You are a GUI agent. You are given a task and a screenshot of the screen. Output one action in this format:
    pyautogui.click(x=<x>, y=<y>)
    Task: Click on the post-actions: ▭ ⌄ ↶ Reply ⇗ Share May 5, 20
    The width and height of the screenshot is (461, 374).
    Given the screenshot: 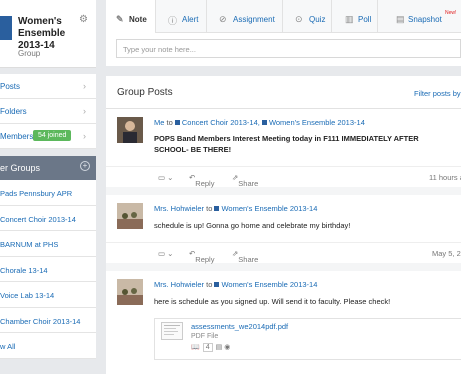 What is the action you would take?
    pyautogui.click(x=283, y=253)
    